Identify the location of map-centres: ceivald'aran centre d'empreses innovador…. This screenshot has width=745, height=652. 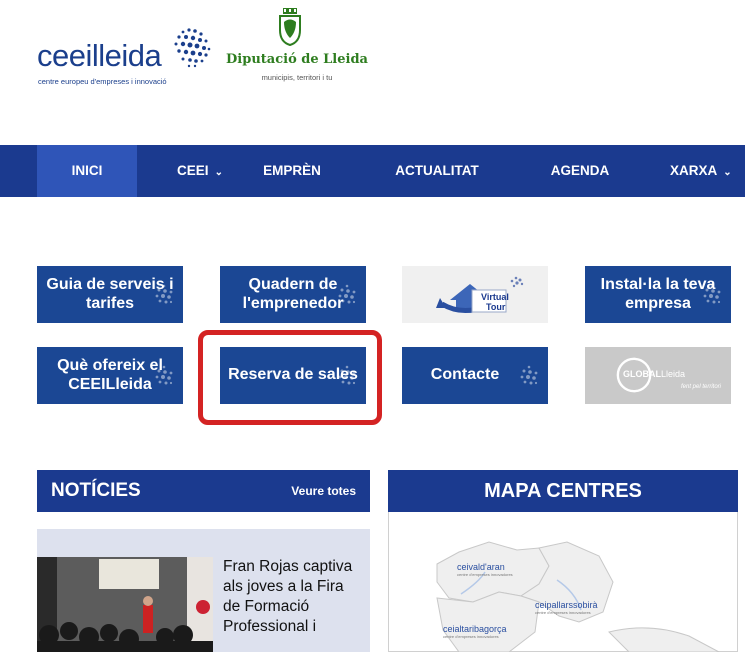
(563, 582).